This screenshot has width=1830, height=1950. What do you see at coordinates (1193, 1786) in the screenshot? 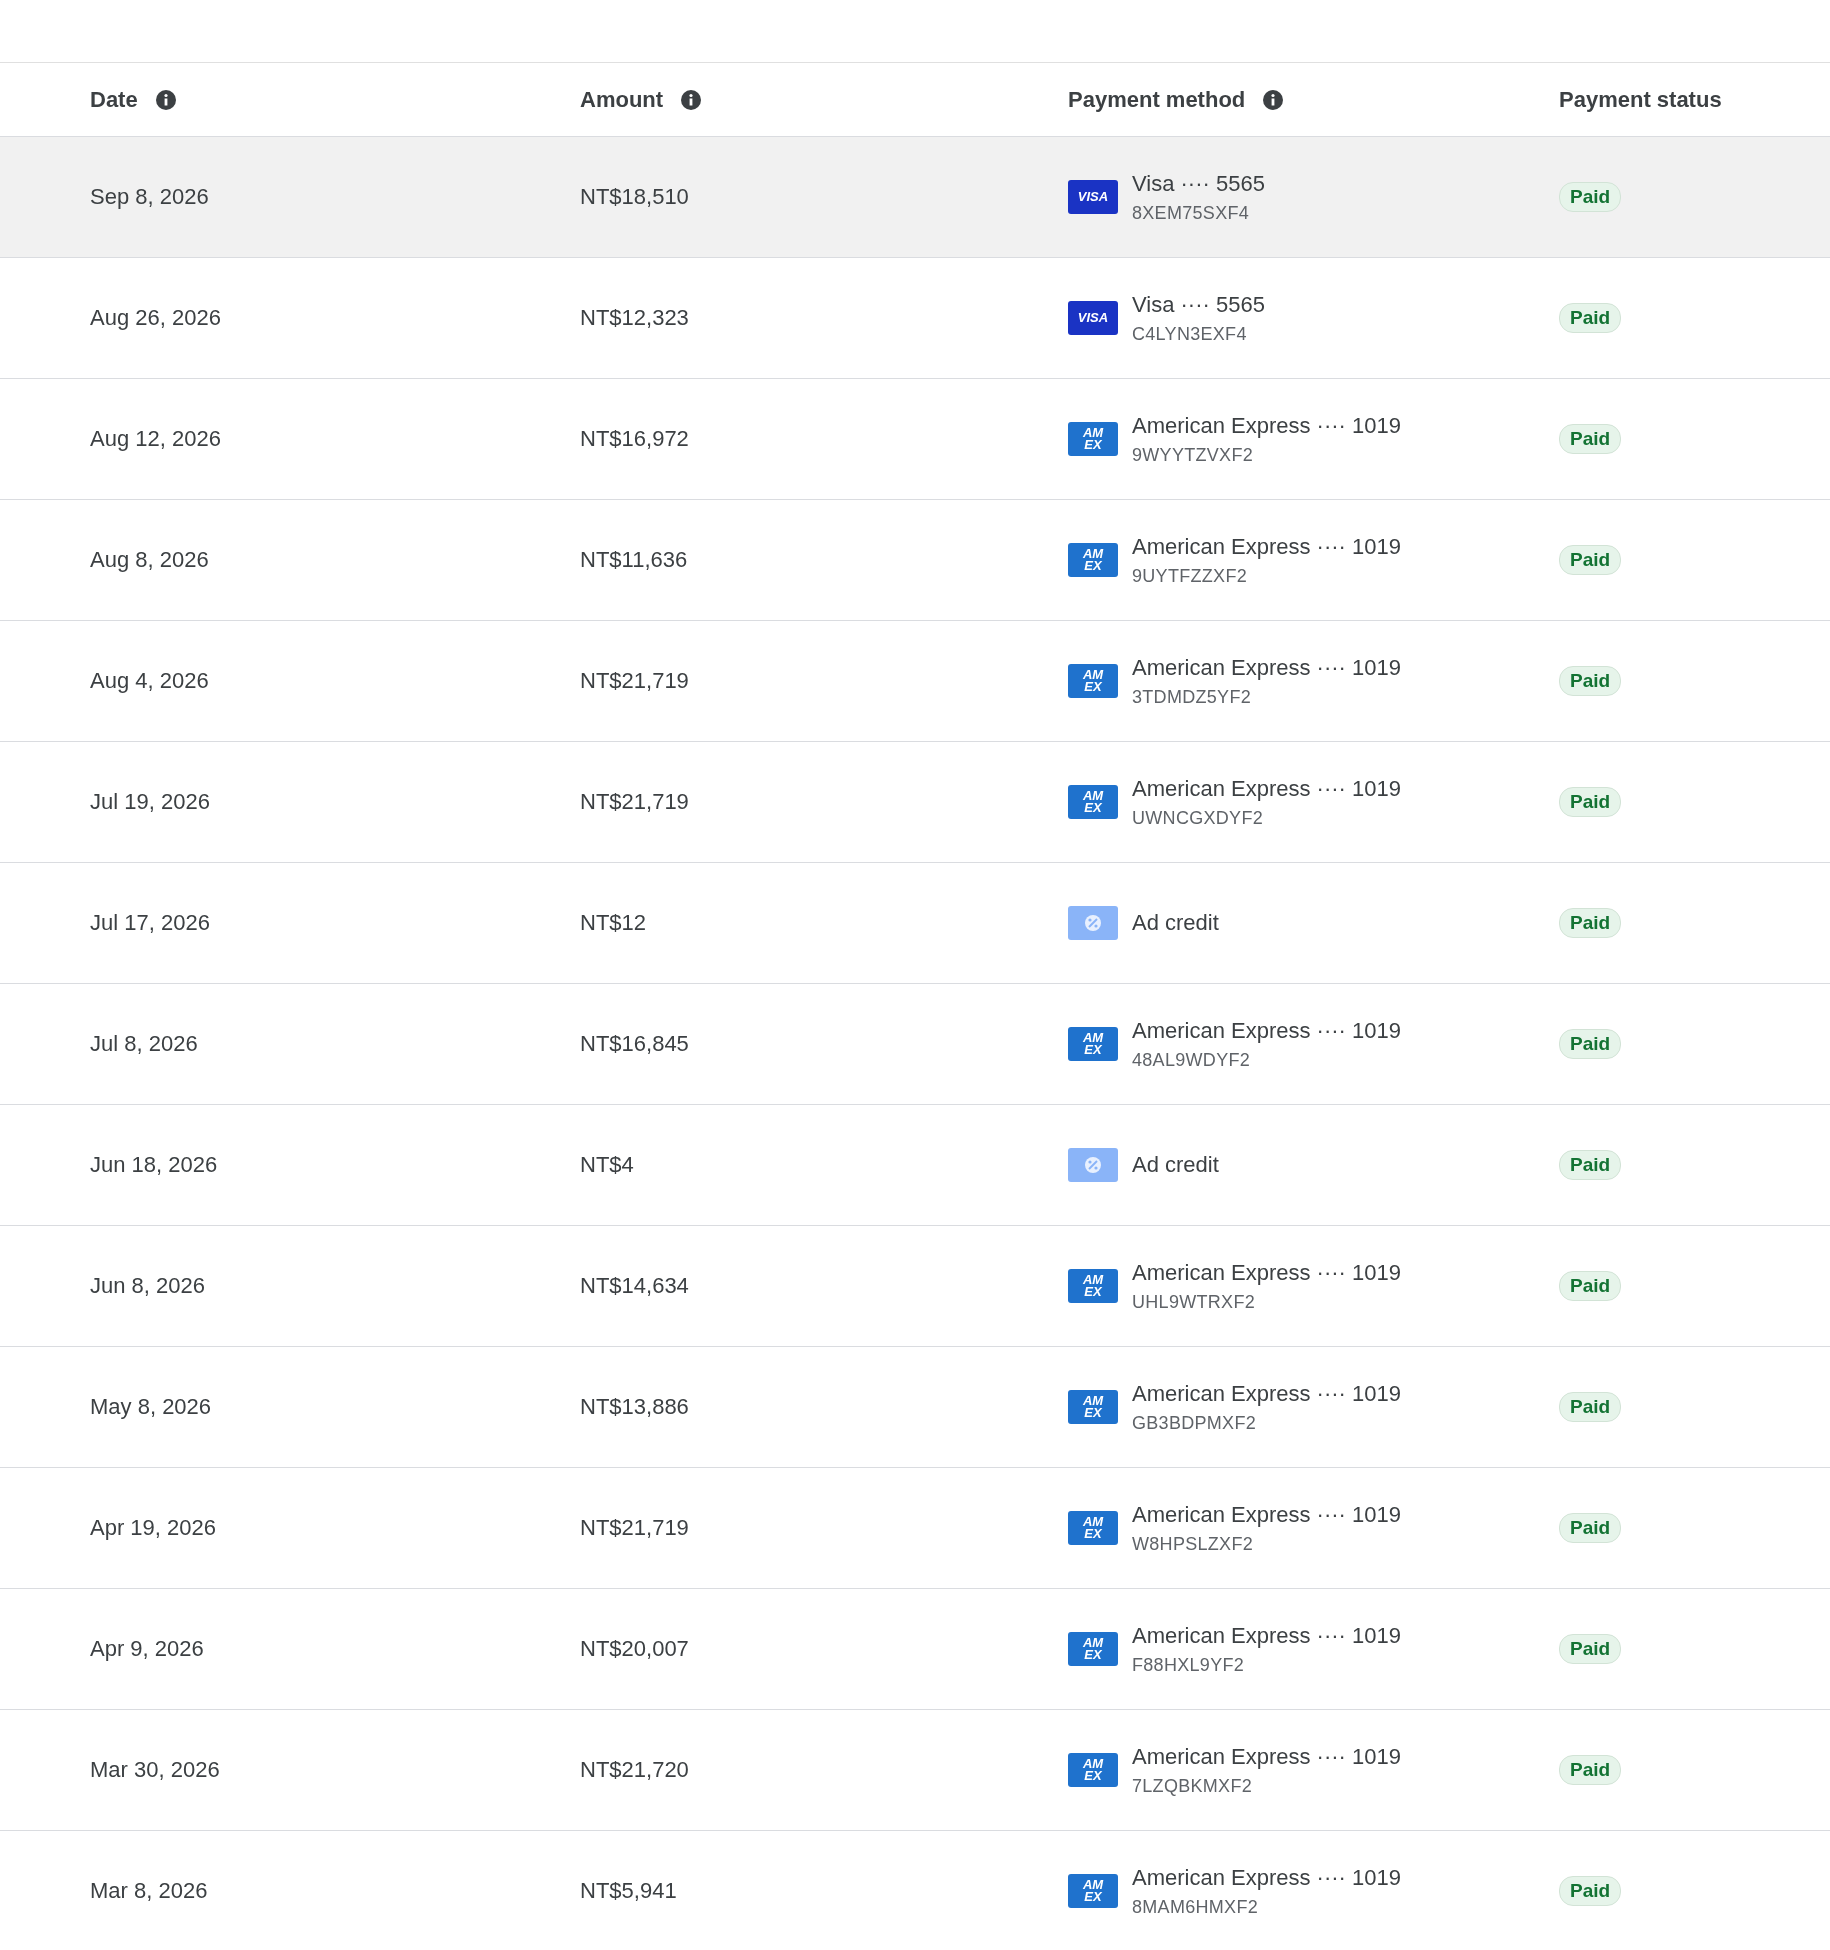
I see `reference-number: 7LZQBKMXF2` at bounding box center [1193, 1786].